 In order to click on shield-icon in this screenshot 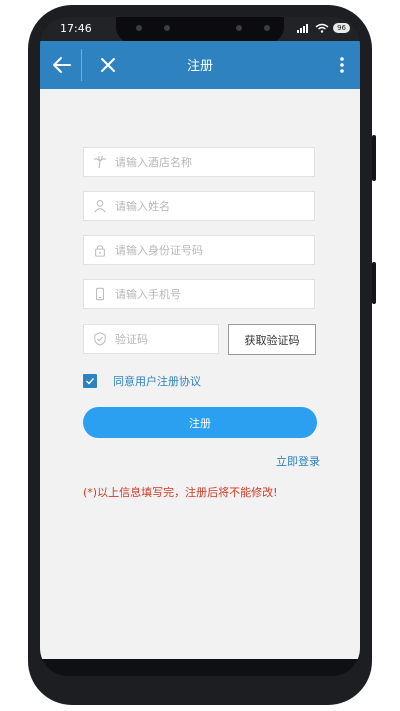, I will do `click(100, 339)`.